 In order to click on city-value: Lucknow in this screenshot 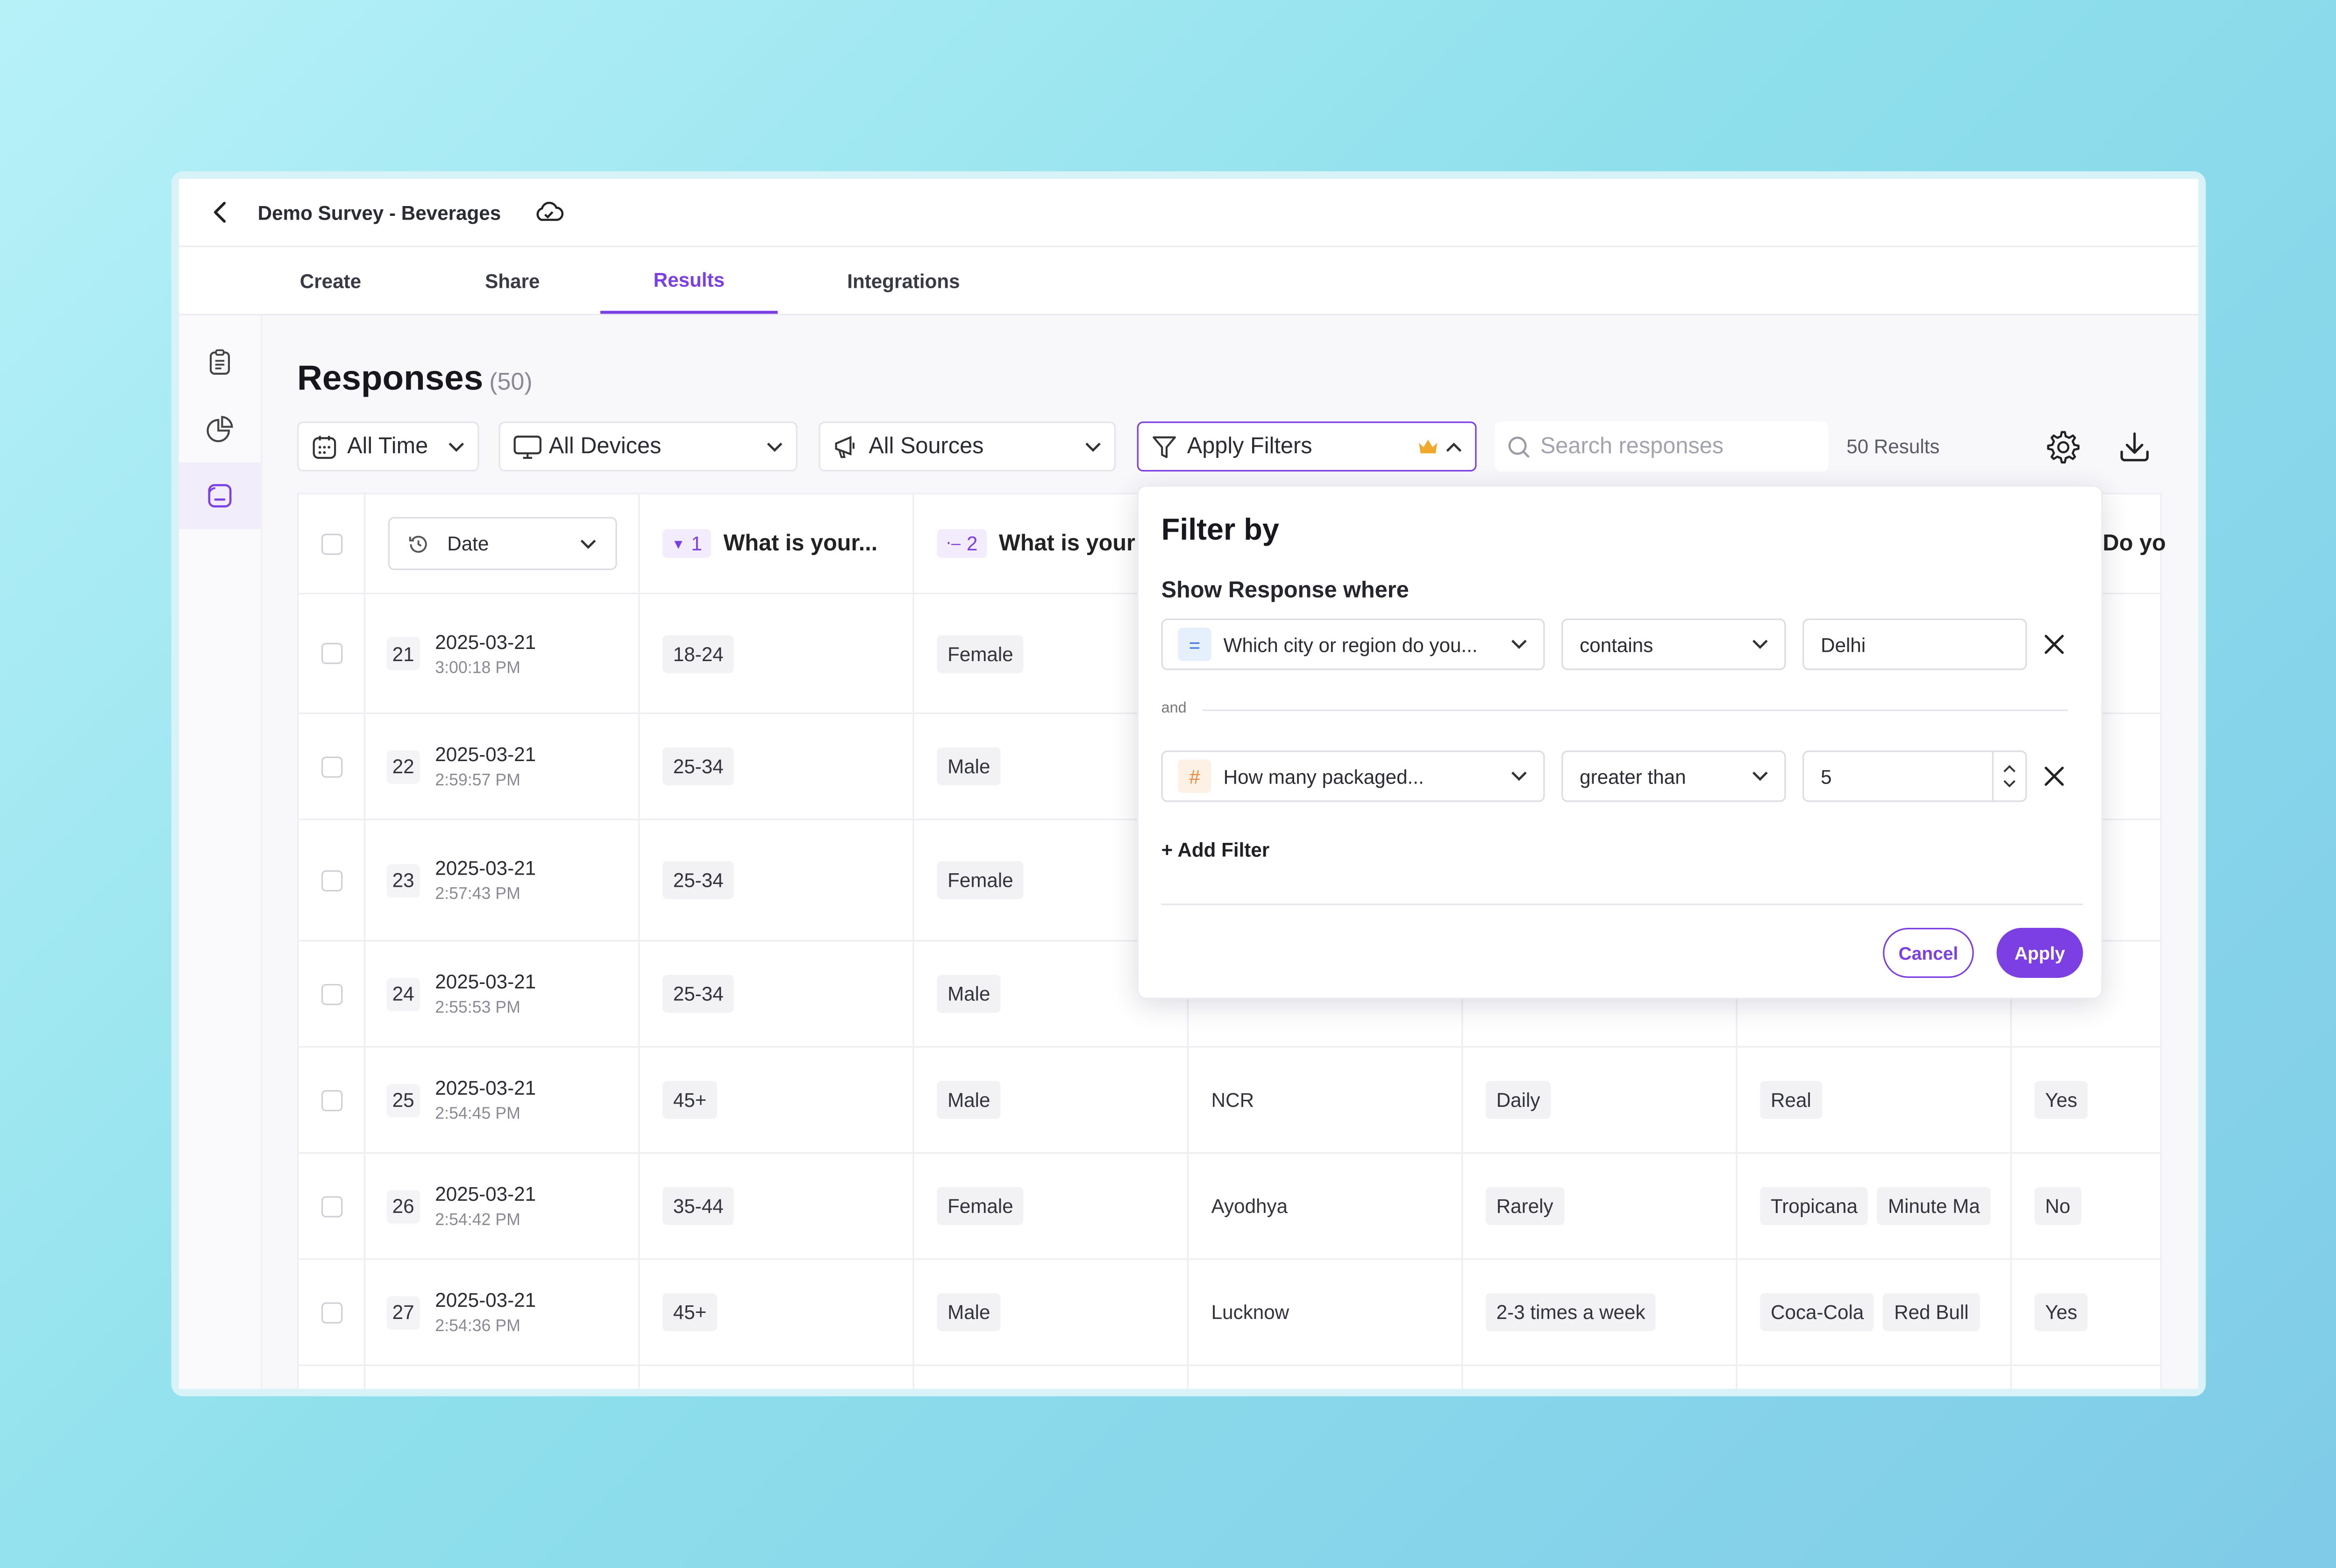, I will do `click(1250, 1312)`.